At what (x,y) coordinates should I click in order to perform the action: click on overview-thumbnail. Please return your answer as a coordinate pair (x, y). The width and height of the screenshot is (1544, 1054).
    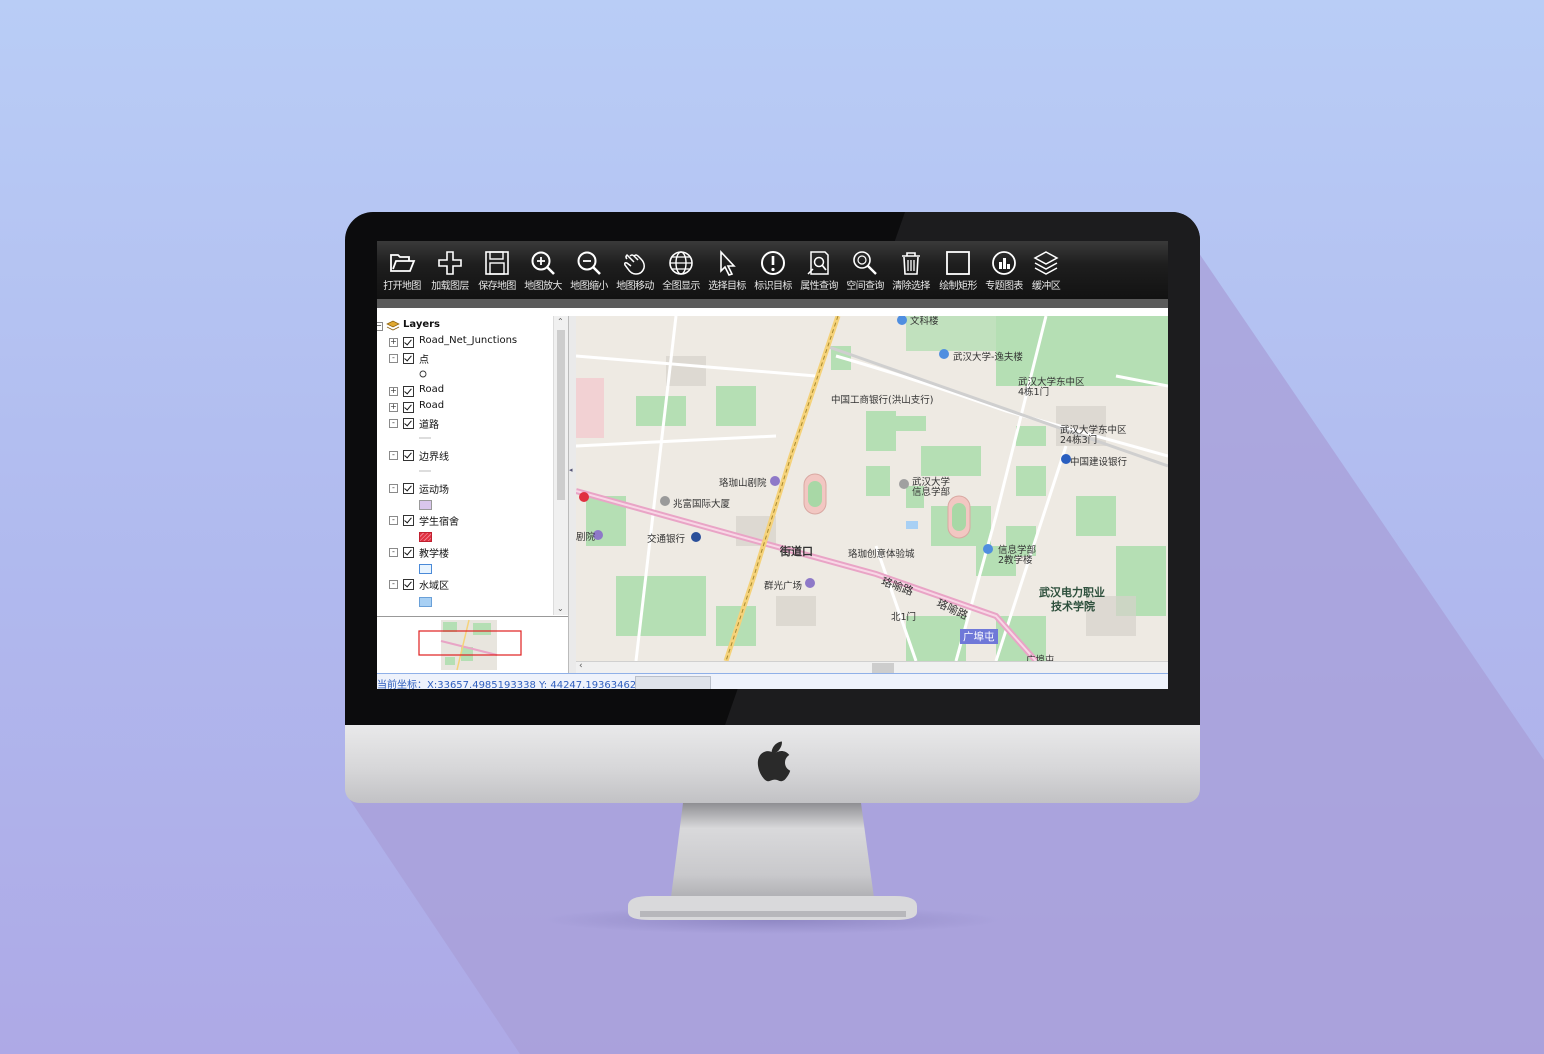
    Looking at the image, I should click on (470, 645).